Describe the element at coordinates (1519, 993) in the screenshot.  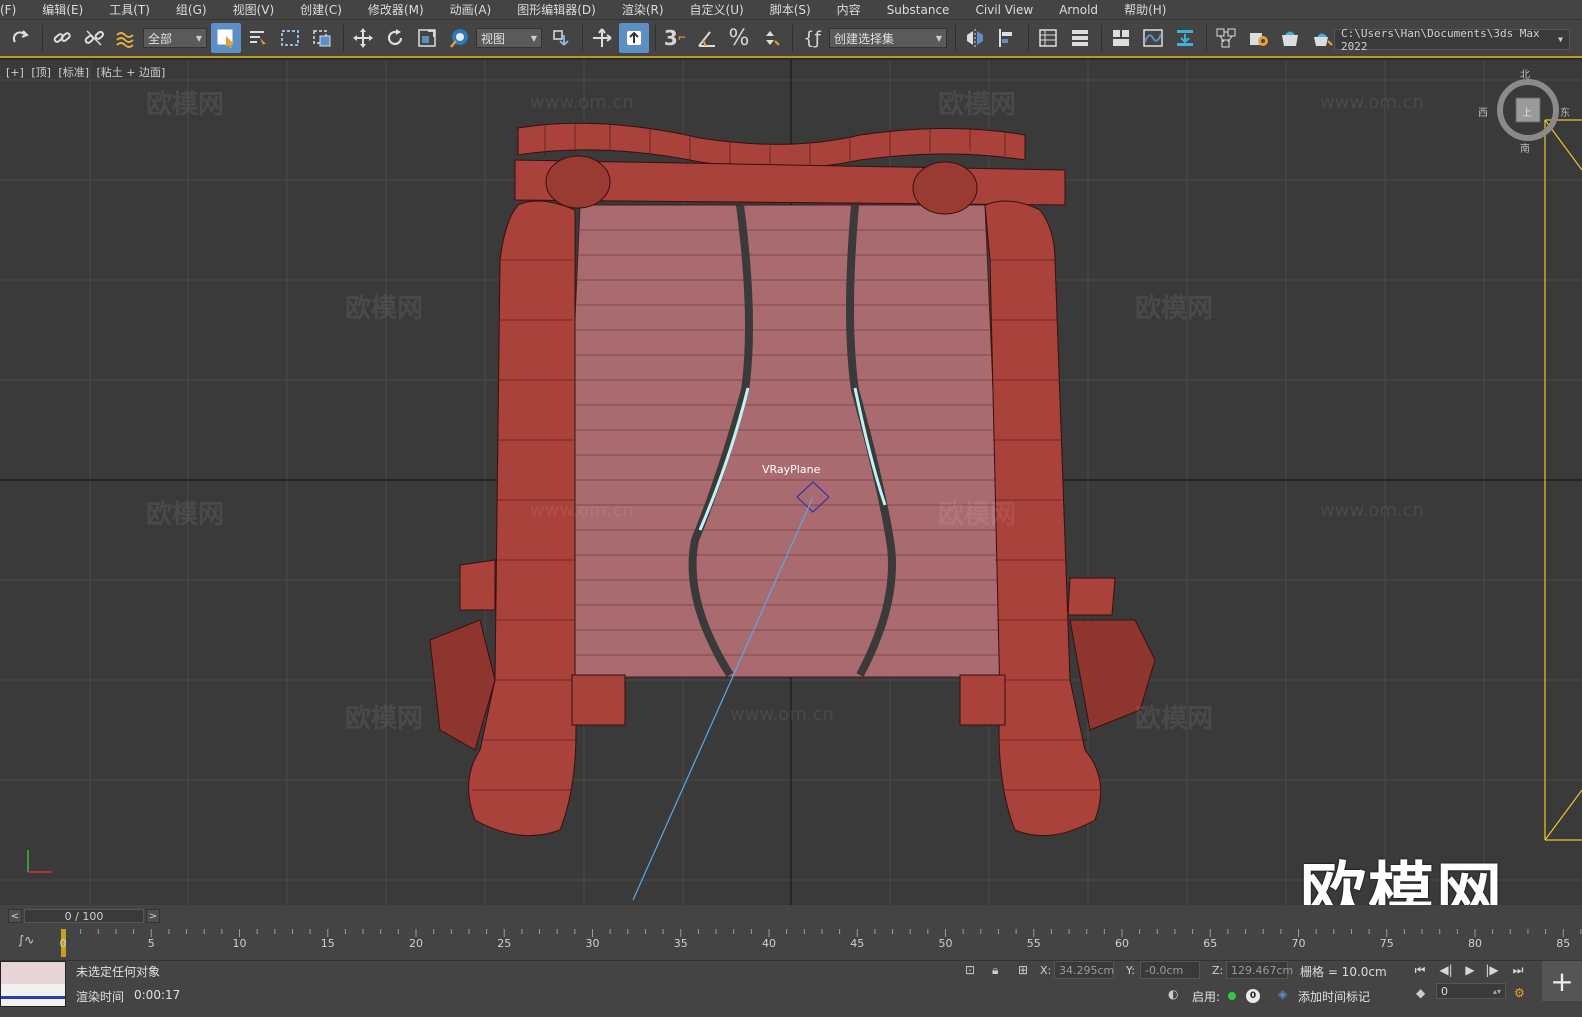
I see `time-config-icon: ⚙` at that location.